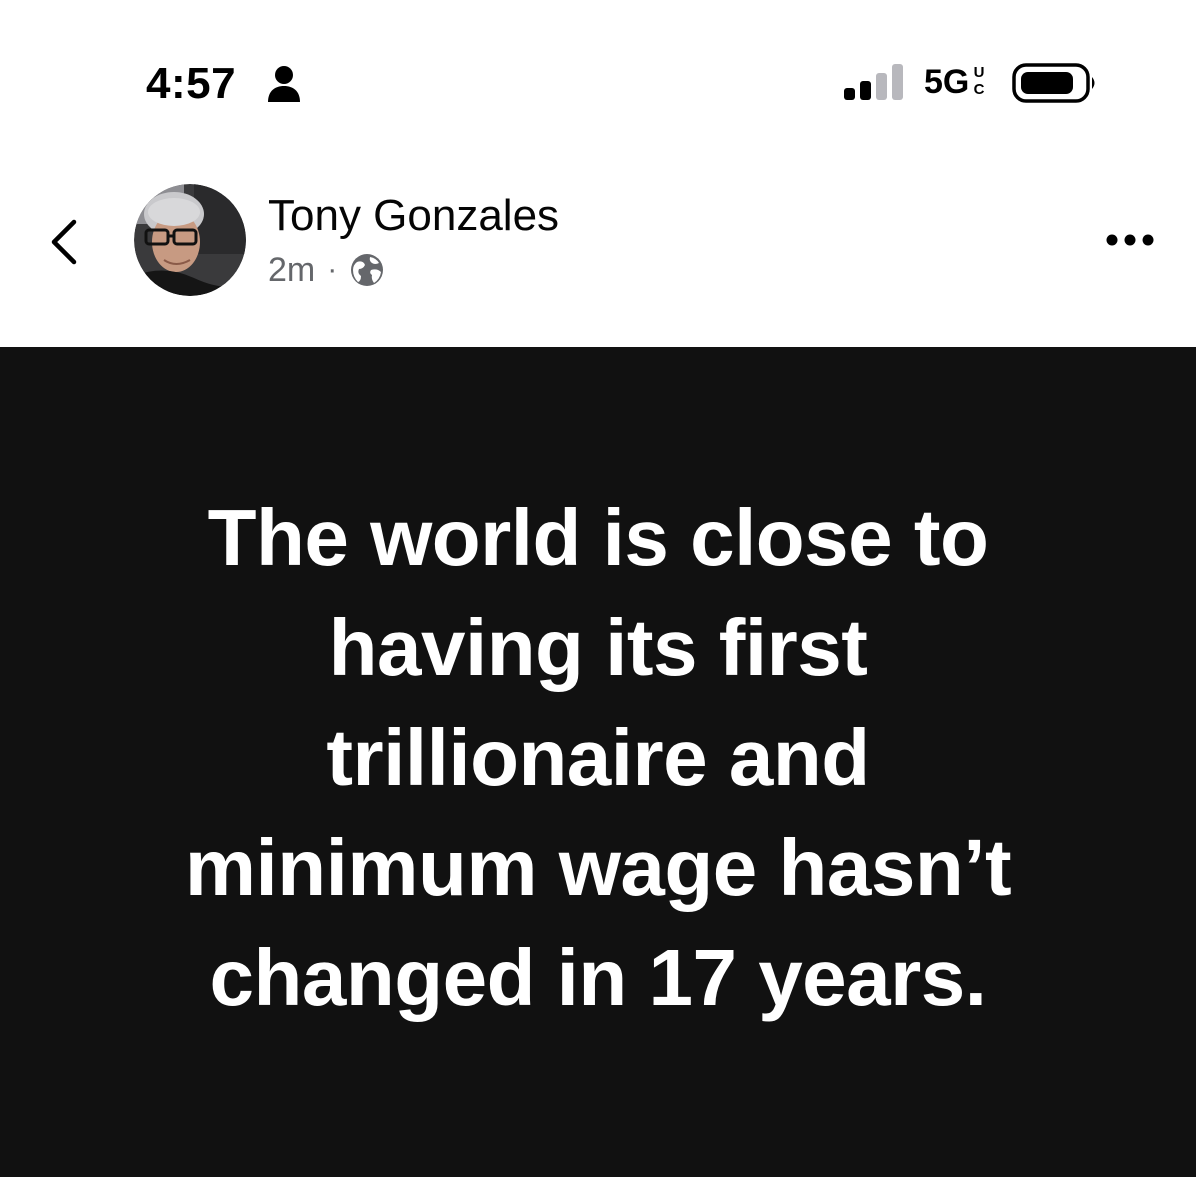  I want to click on back-button, so click(64, 242).